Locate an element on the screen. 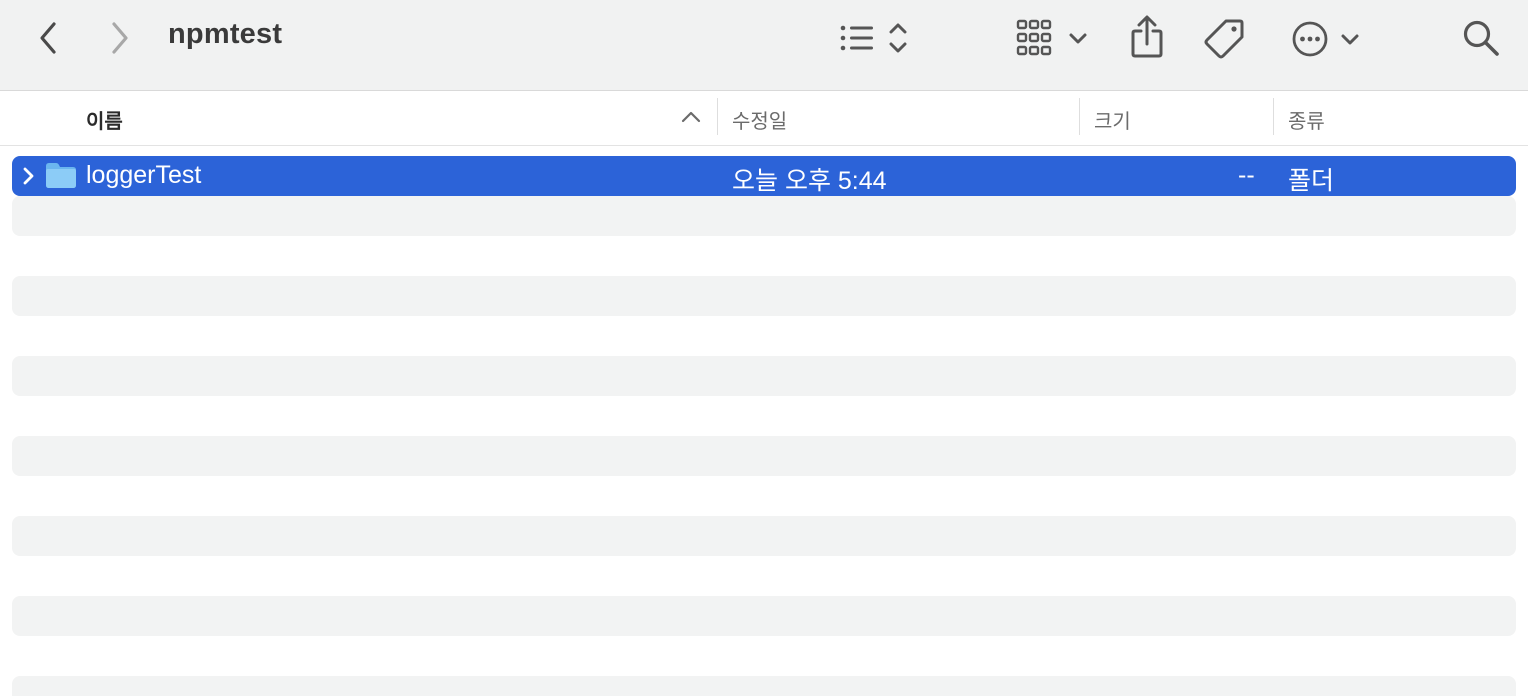 The width and height of the screenshot is (1528, 696). file-row-loggerTest: loggerTest 오늘 오후 5:44 -- 폴더 is located at coordinates (764, 176).